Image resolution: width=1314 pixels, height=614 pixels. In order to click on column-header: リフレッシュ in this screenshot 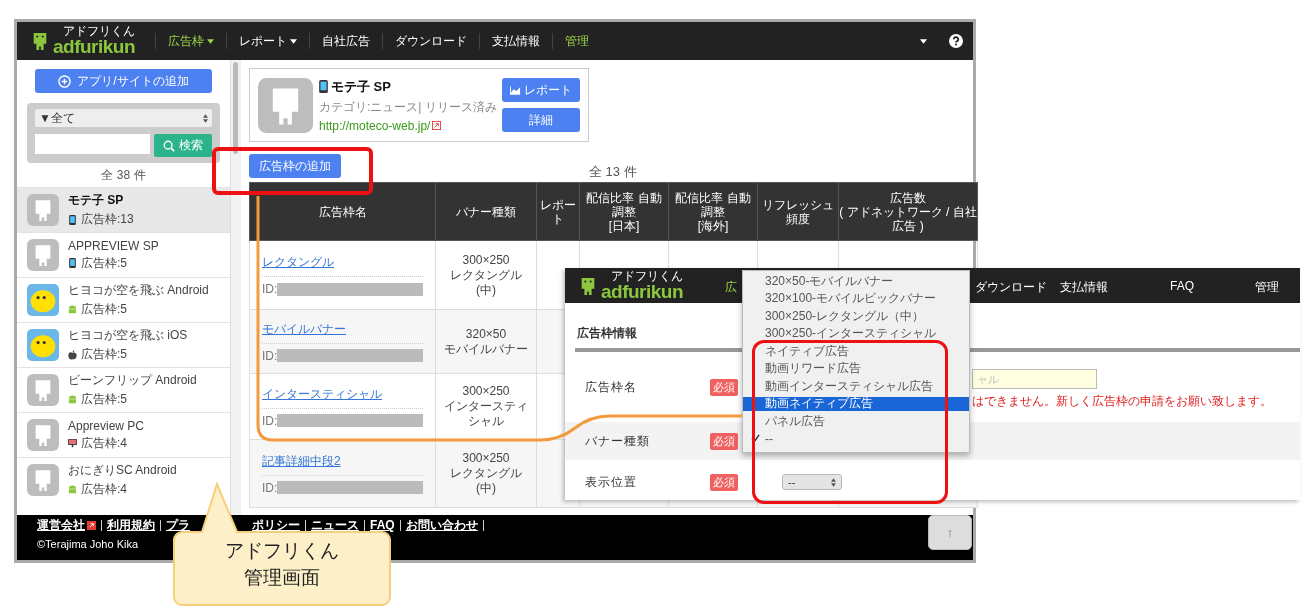, I will do `click(798, 204)`.